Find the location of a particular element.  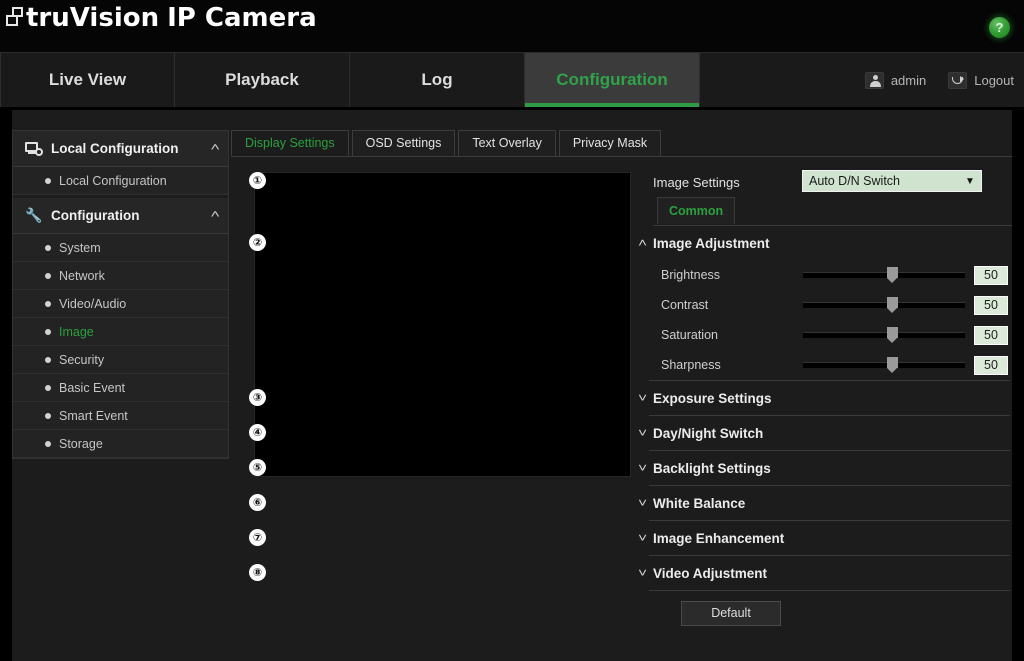

section-image-enhancement: ⑦ ˅ Image Enhancement is located at coordinates (630, 538).